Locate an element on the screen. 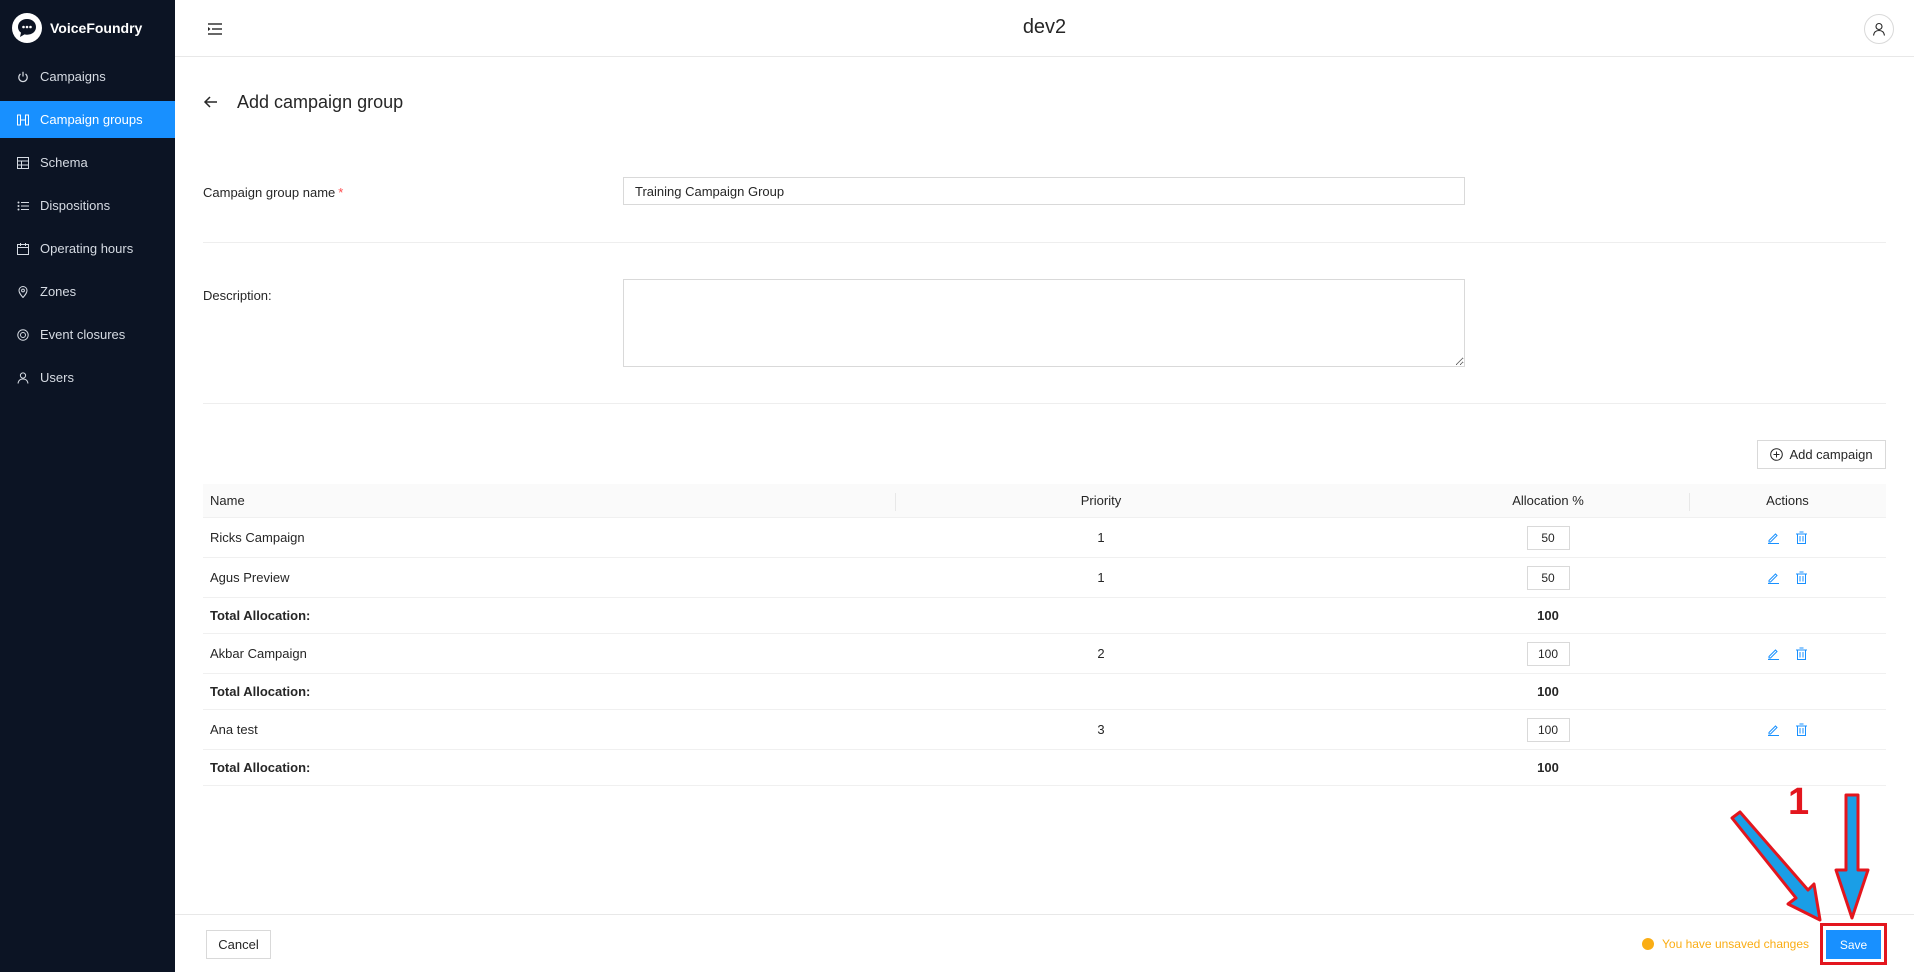 This screenshot has width=1914, height=972. table-row: Akbar Campaign 2 is located at coordinates (1044, 654).